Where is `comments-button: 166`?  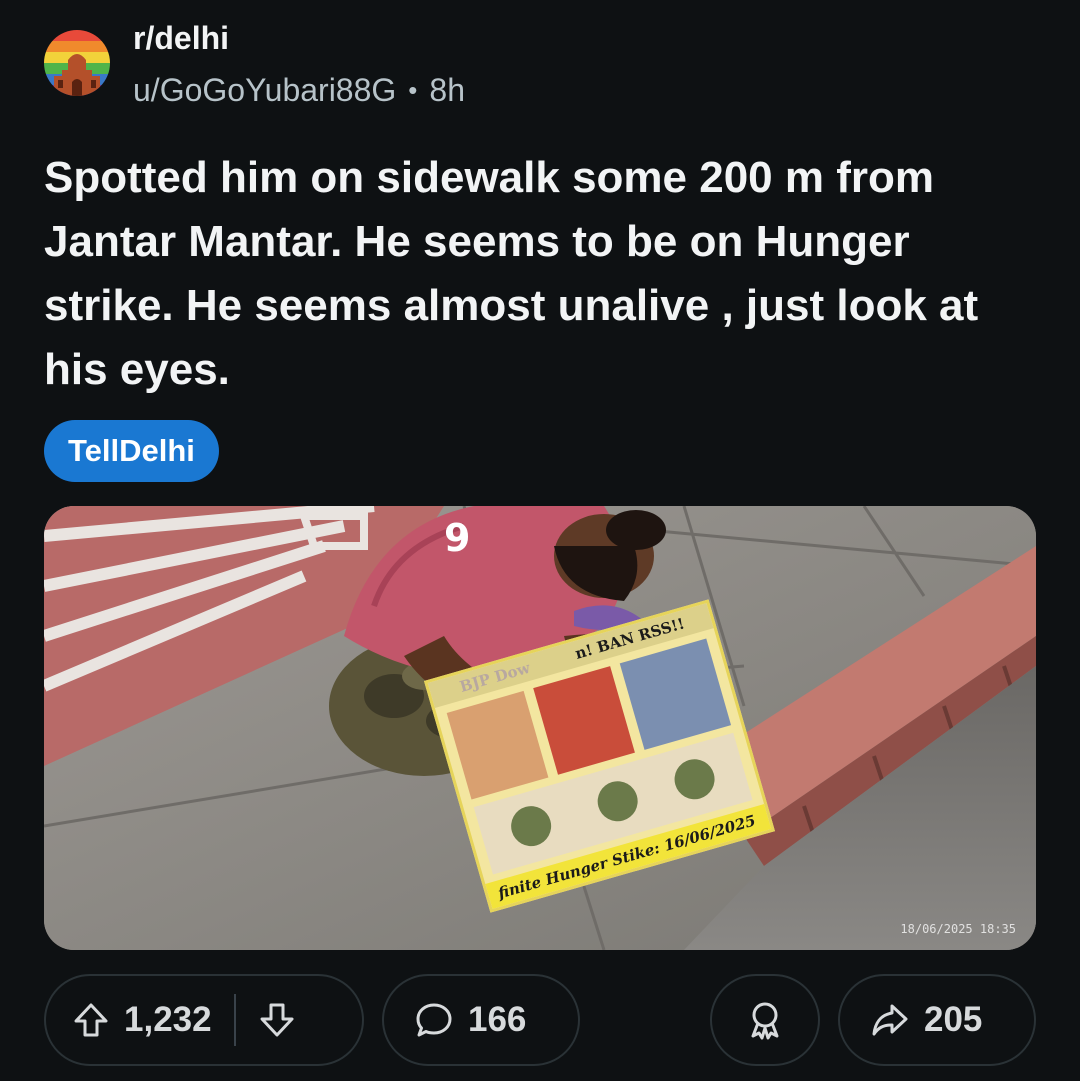
comments-button: 166 is located at coordinates (481, 1020).